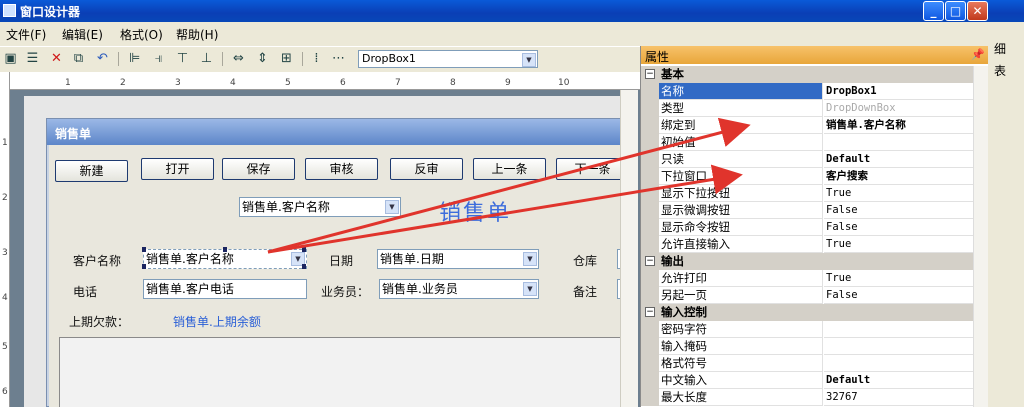 This screenshot has height=407, width=1024. I want to click on save-button: 保存, so click(258, 169).